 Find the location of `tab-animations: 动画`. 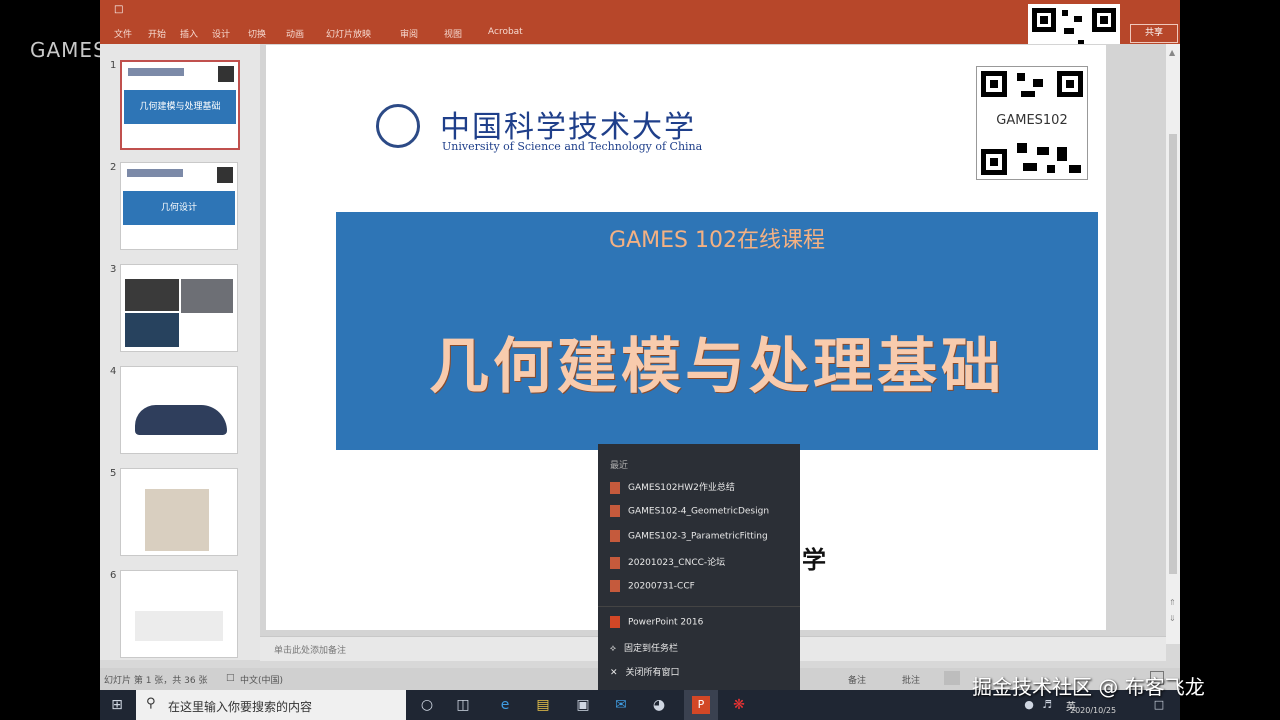

tab-animations: 动画 is located at coordinates (295, 33).